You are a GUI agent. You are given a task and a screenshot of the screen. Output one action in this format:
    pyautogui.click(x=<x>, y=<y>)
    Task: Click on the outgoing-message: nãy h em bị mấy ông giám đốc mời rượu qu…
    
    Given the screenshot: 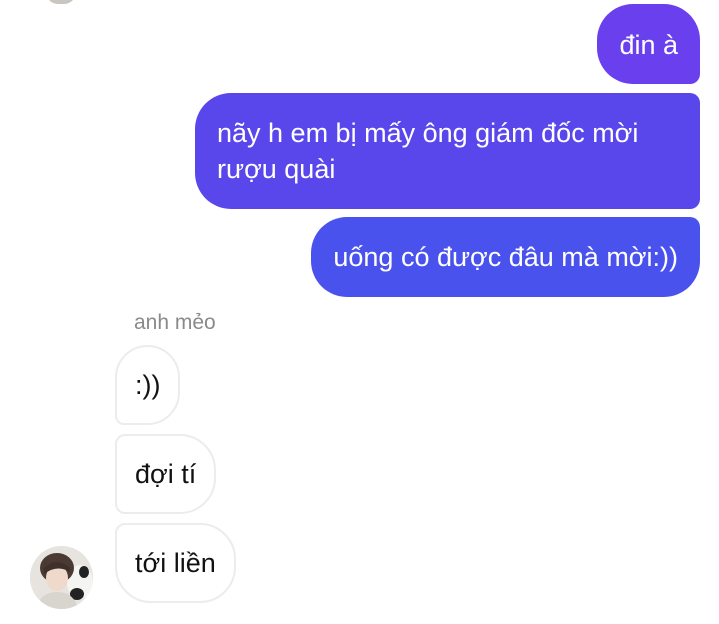 What is the action you would take?
    pyautogui.click(x=447, y=151)
    